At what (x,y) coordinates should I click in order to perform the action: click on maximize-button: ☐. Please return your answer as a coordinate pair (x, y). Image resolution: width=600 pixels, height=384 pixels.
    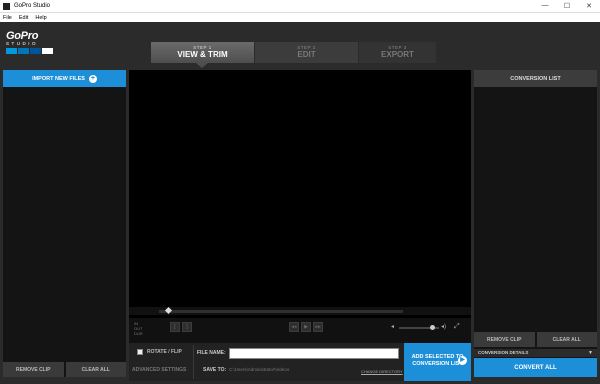
    Looking at the image, I should click on (567, 6).